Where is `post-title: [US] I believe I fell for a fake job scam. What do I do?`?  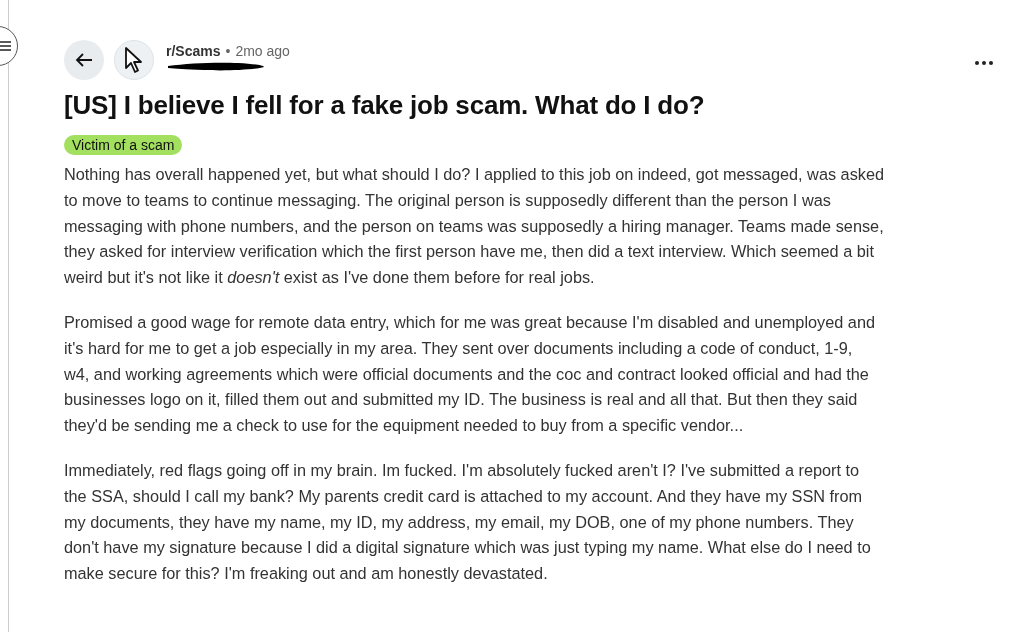
post-title: [US] I believe I fell for a fake job scam. What do I do? is located at coordinates (385, 105).